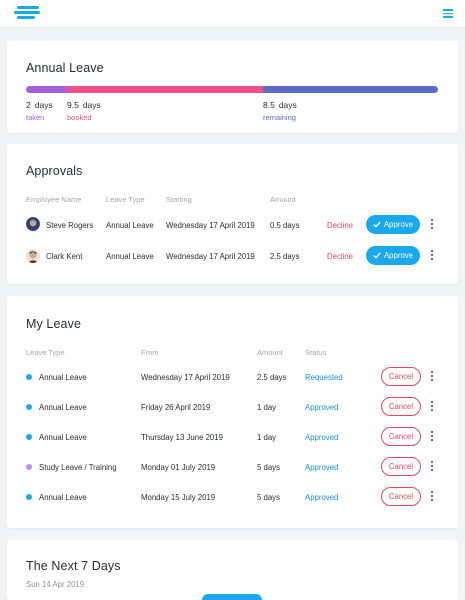  Describe the element at coordinates (47, 89) in the screenshot. I see `taken-segment` at that location.